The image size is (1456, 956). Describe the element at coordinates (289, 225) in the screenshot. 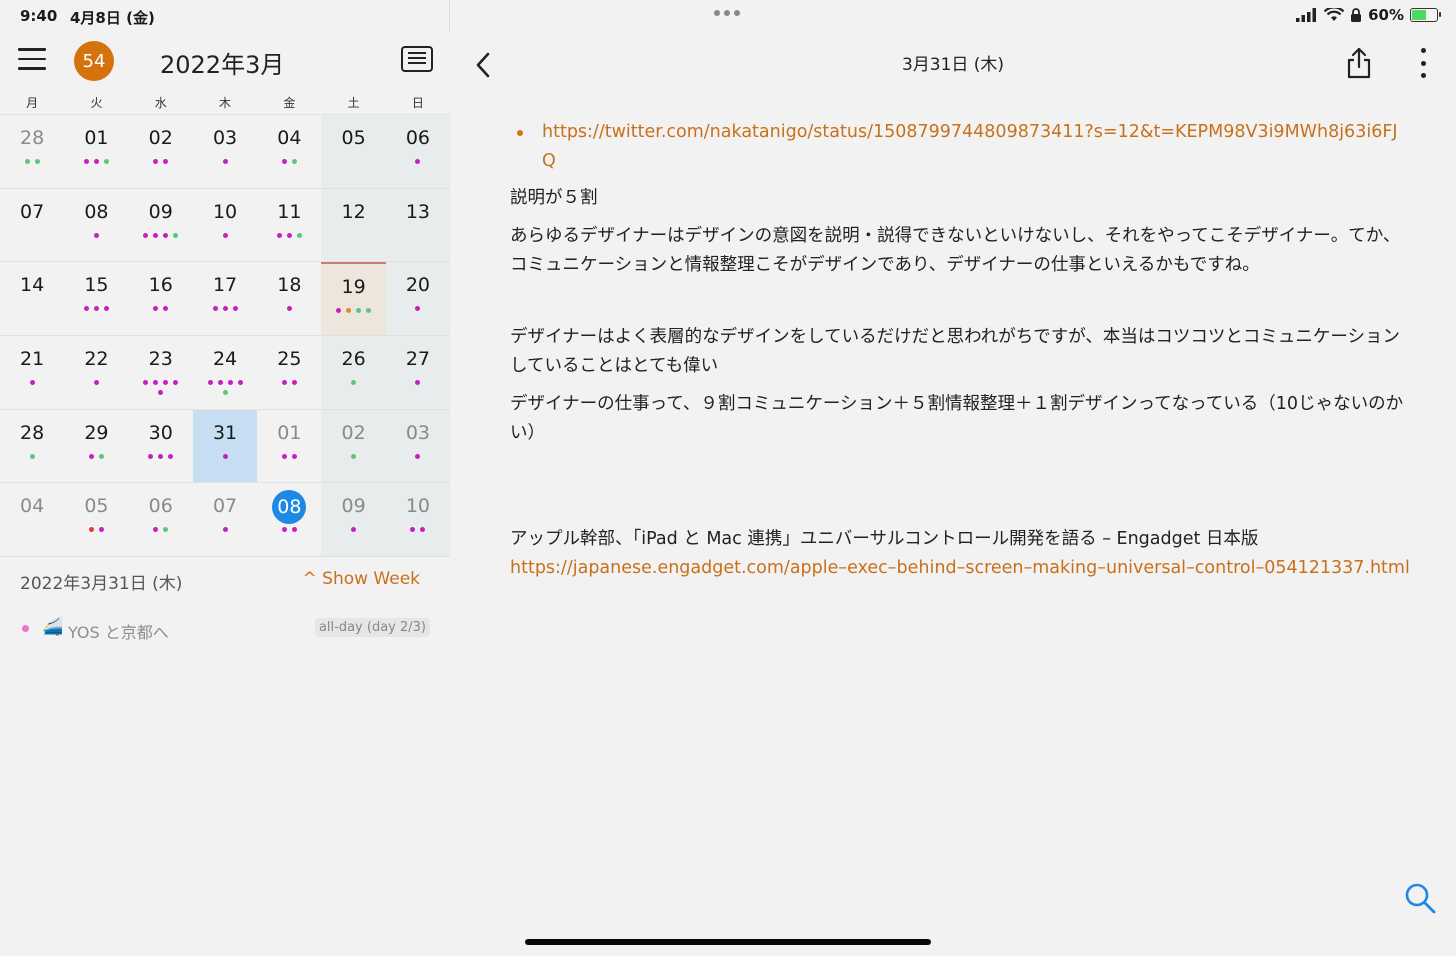

I see `day-cell: 11` at that location.